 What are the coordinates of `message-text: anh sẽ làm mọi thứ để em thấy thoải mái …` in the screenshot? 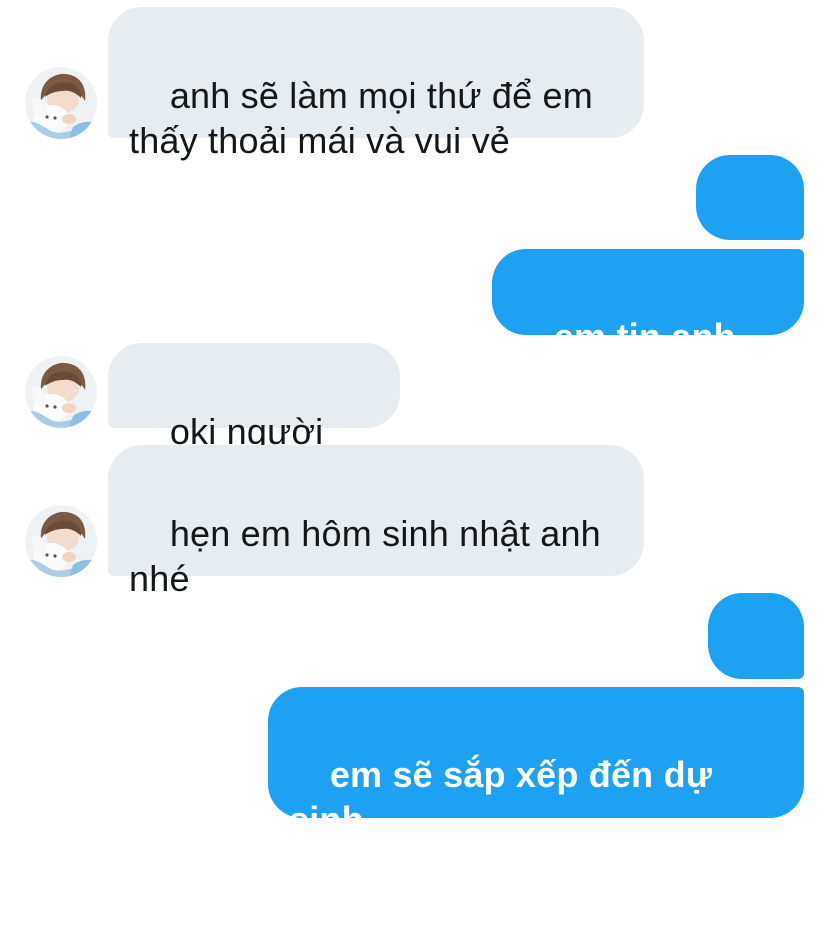 It's located at (361, 118).